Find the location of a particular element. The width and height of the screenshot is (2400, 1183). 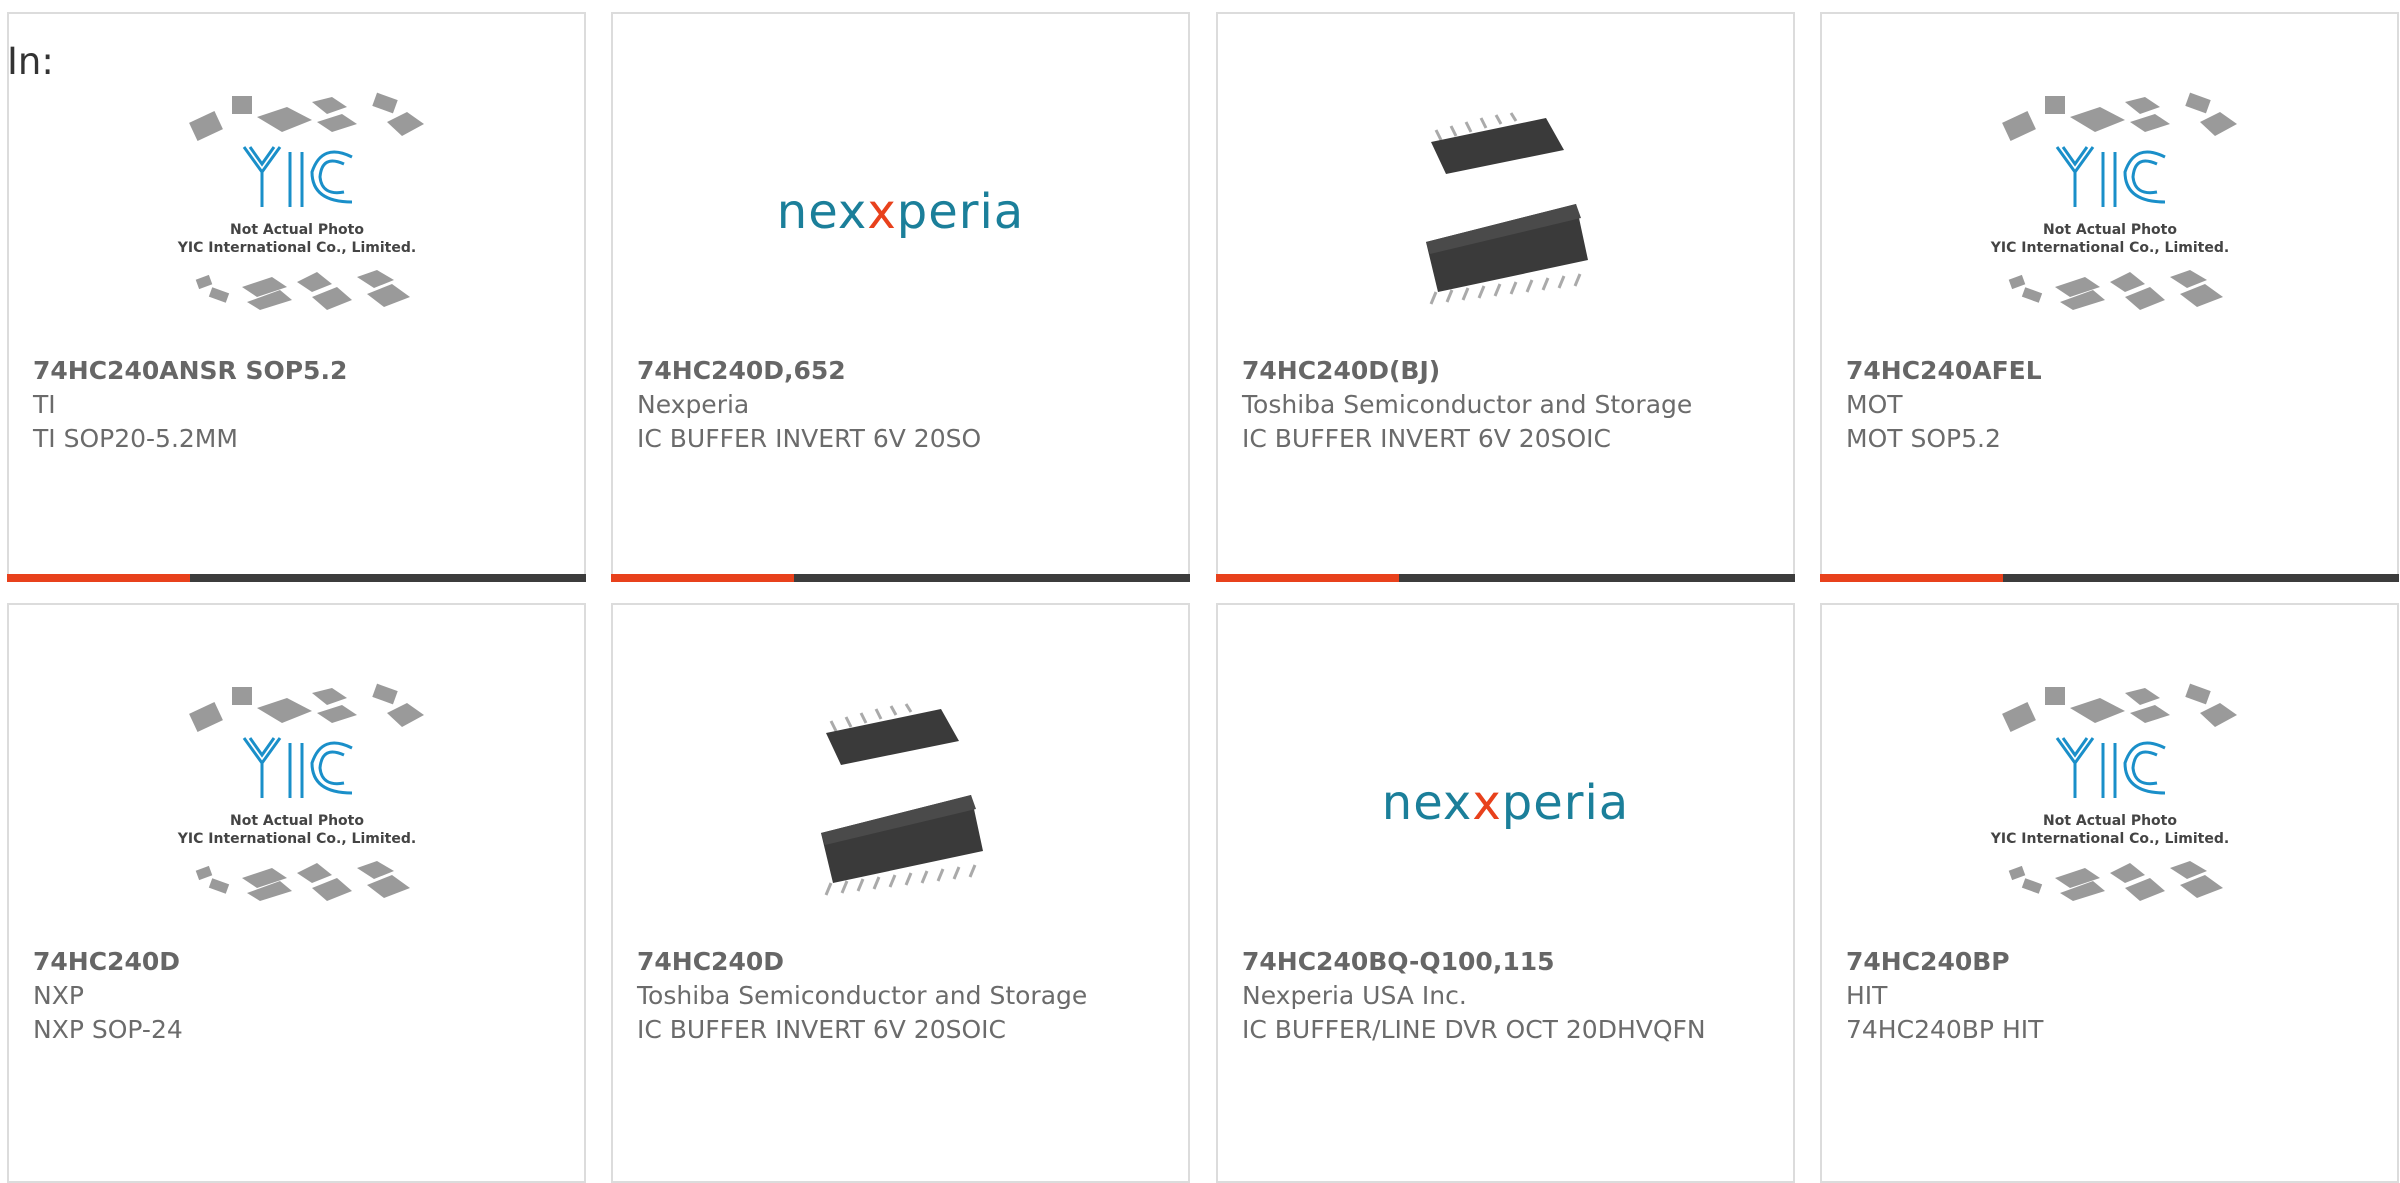

description: IC BUFFER/LINE DVR OCT 20DHVQFN is located at coordinates (1474, 1029).